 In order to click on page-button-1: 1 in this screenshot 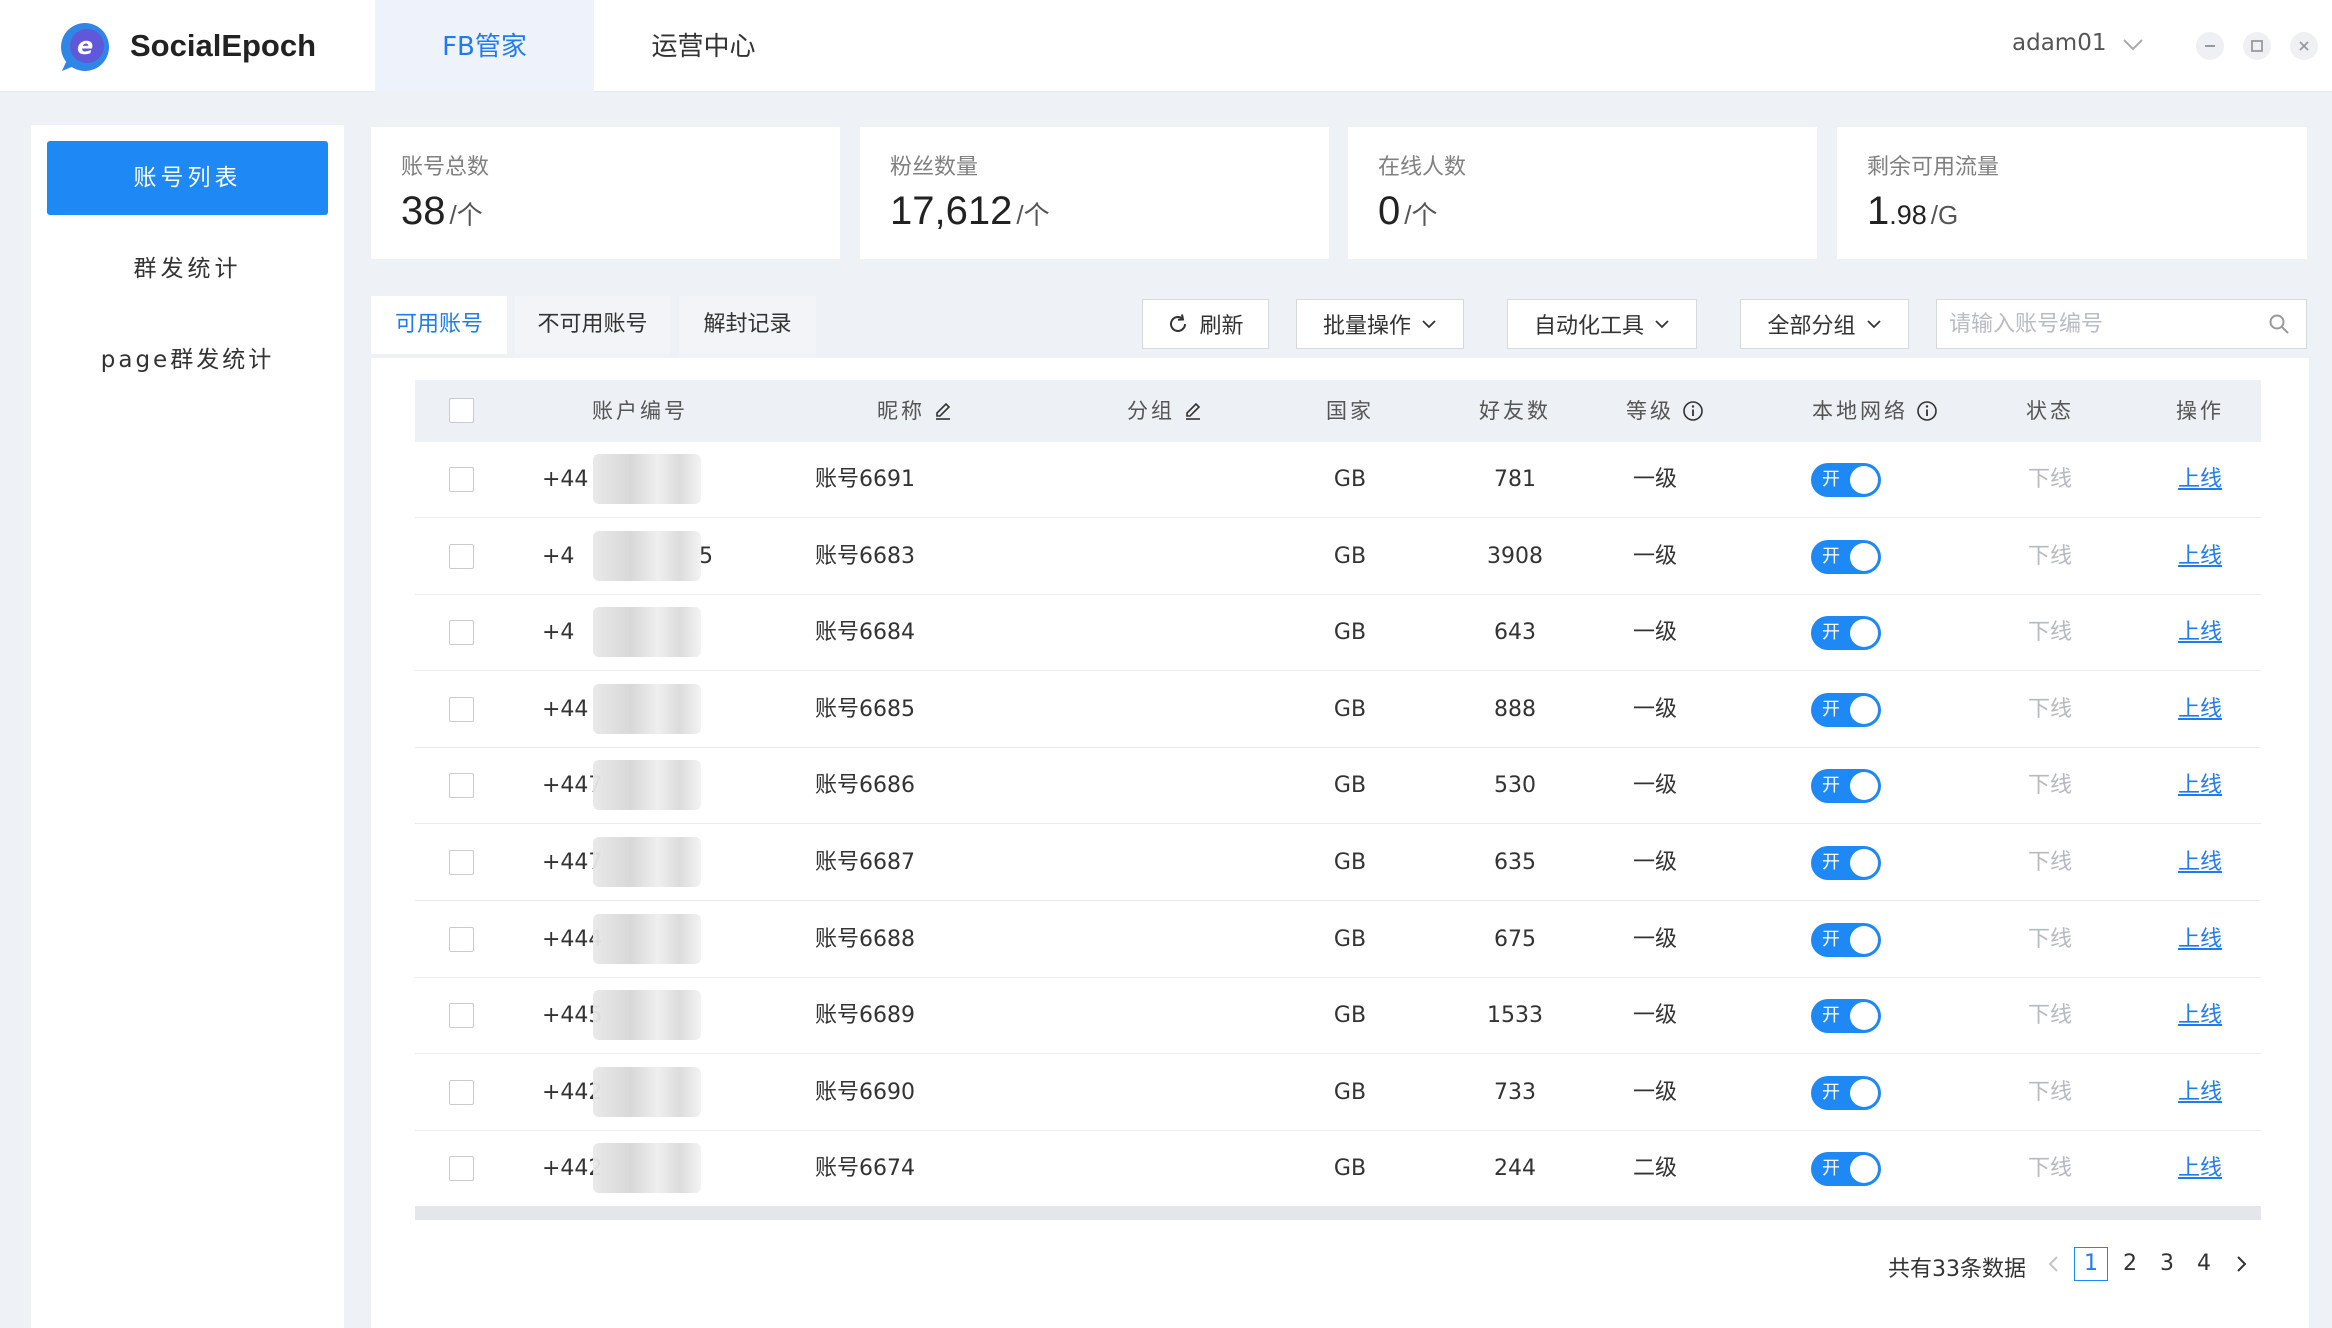, I will do `click(2091, 1264)`.